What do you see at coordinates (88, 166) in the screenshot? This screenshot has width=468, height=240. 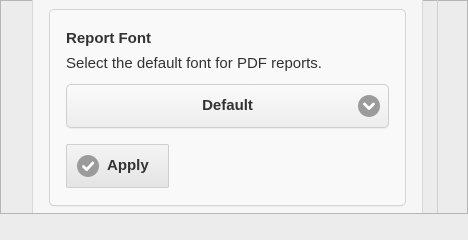 I see `check-icon` at bounding box center [88, 166].